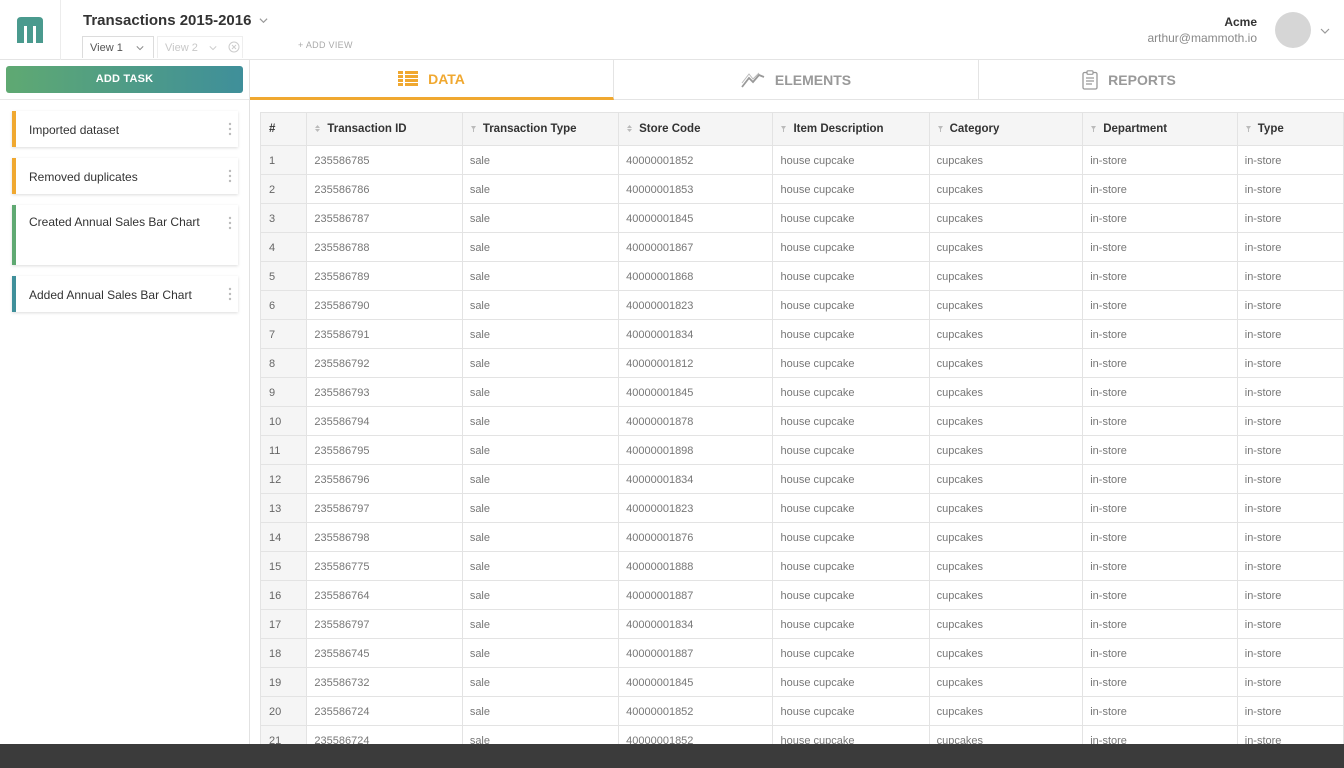 The width and height of the screenshot is (1344, 768). What do you see at coordinates (1160, 129) in the screenshot?
I see `column-header-department: Department` at bounding box center [1160, 129].